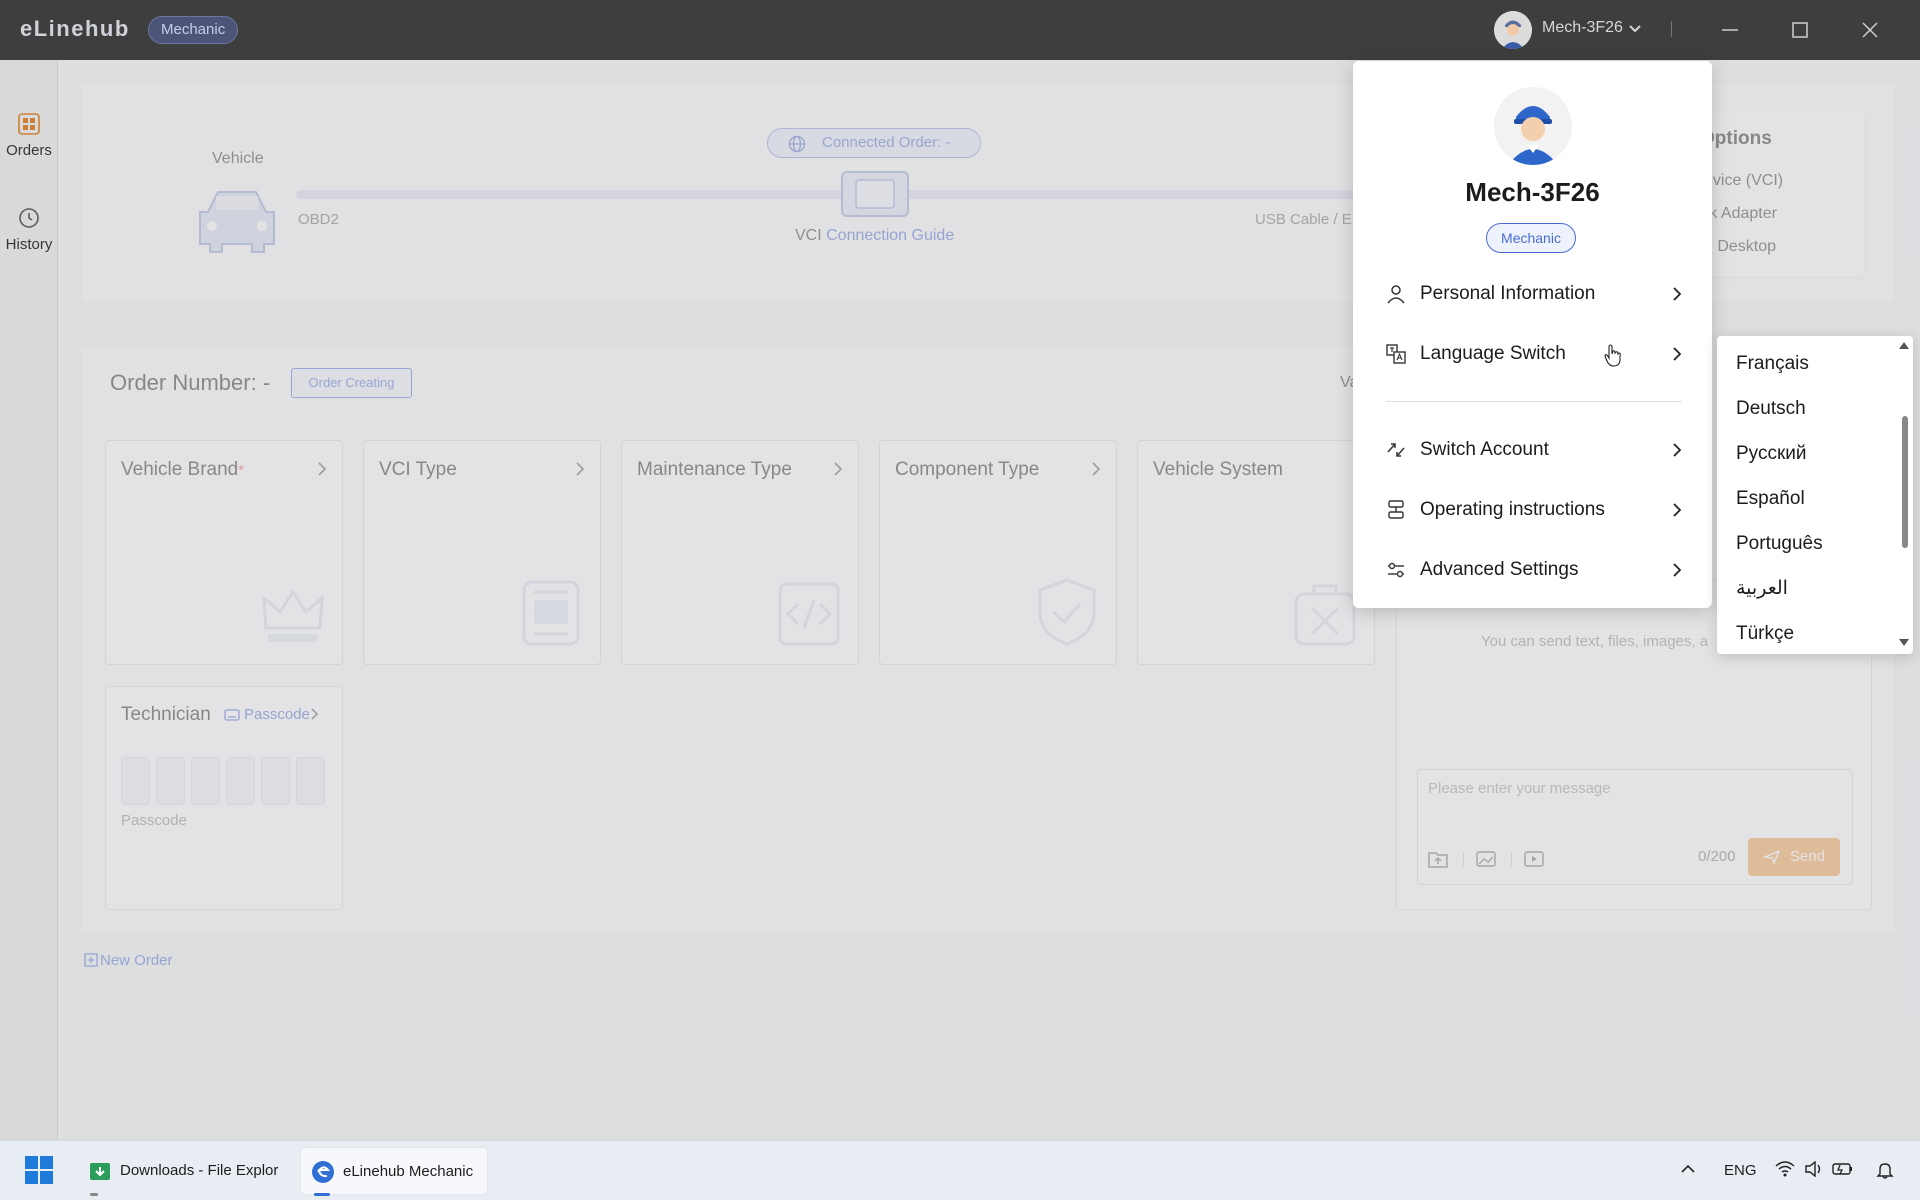 Image resolution: width=1920 pixels, height=1200 pixels. I want to click on user-avatar, so click(1513, 30).